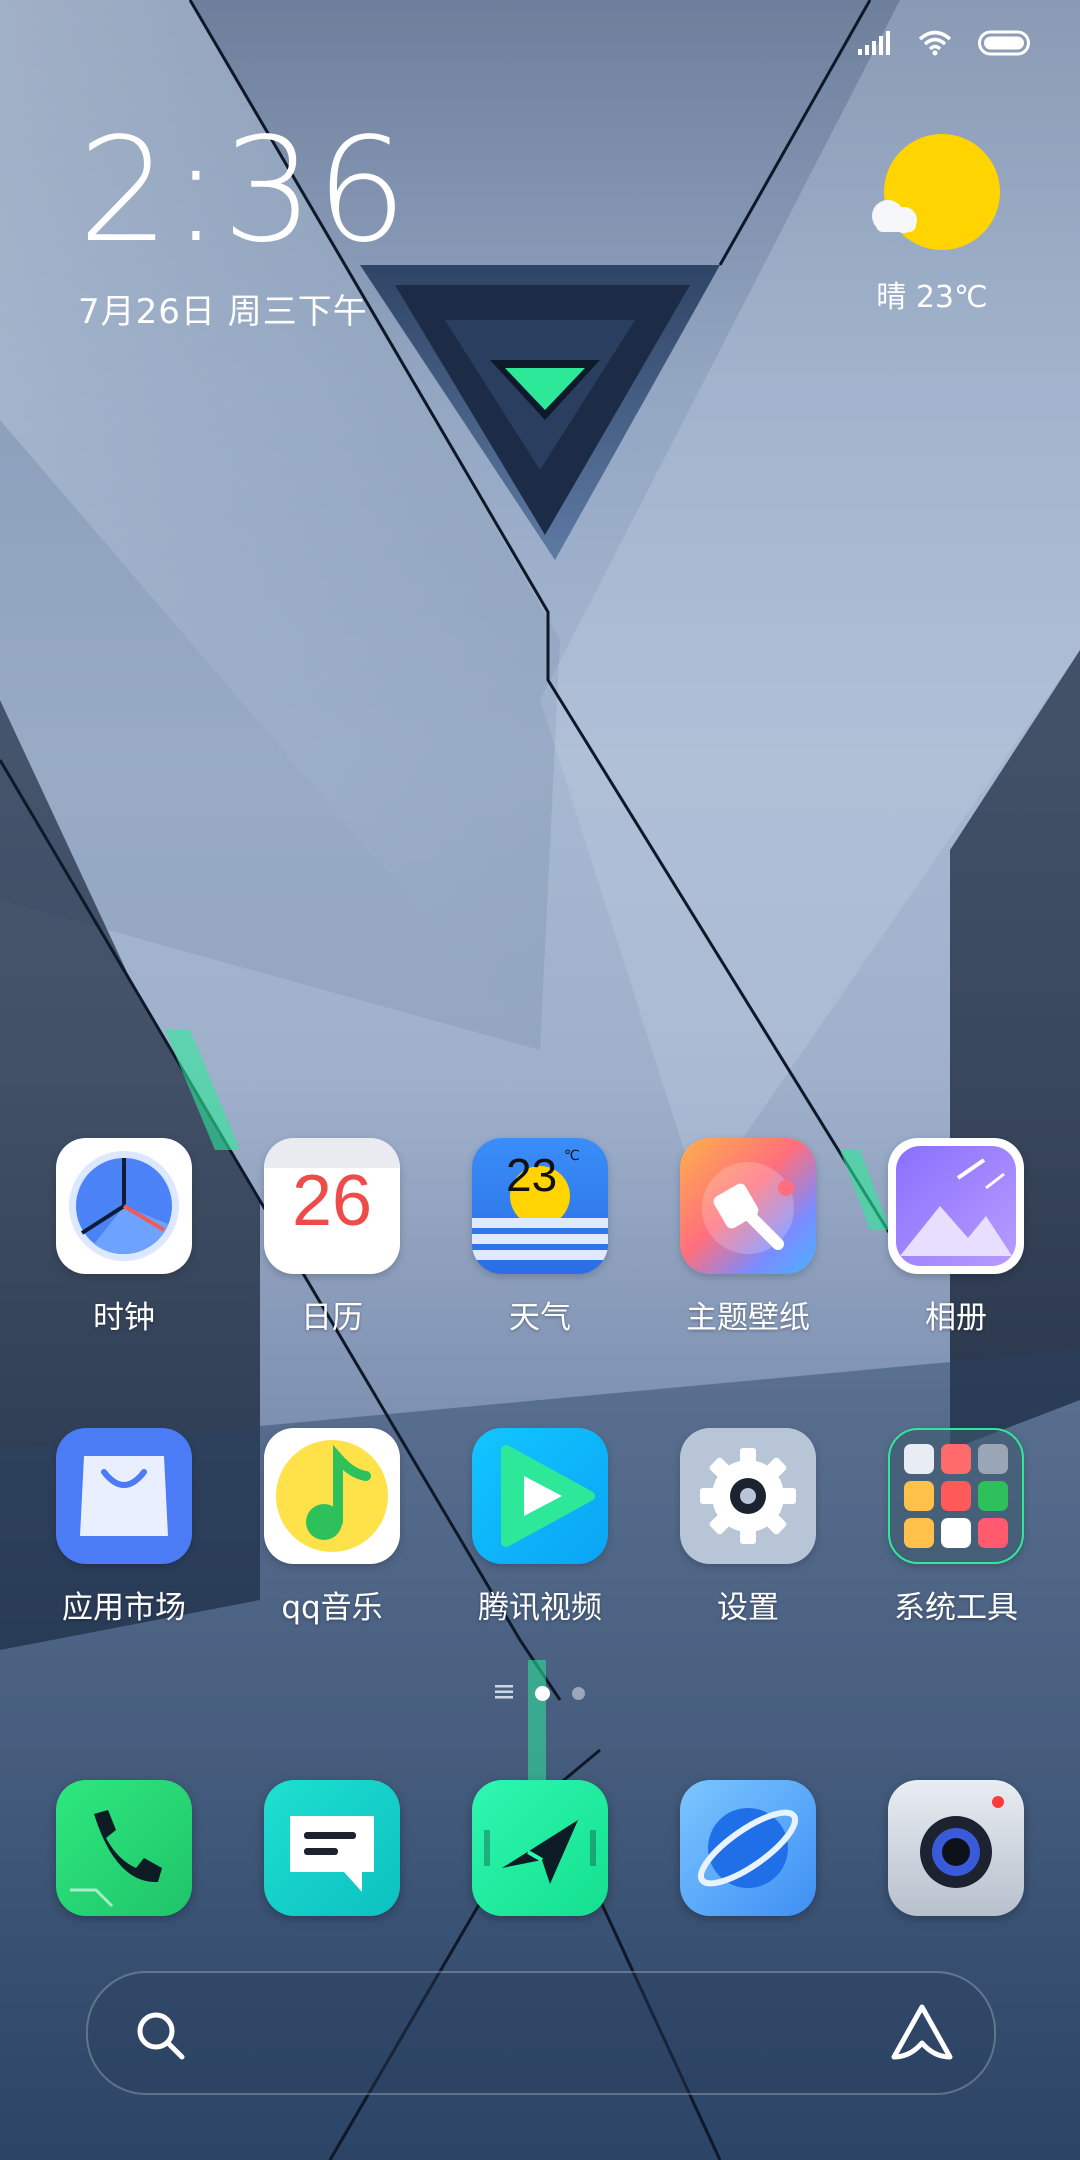 The height and width of the screenshot is (2160, 1080). I want to click on app-row-1: 时钟 26 日历 23 ℃ 天气 主题壁纸 相册, so click(540, 1248).